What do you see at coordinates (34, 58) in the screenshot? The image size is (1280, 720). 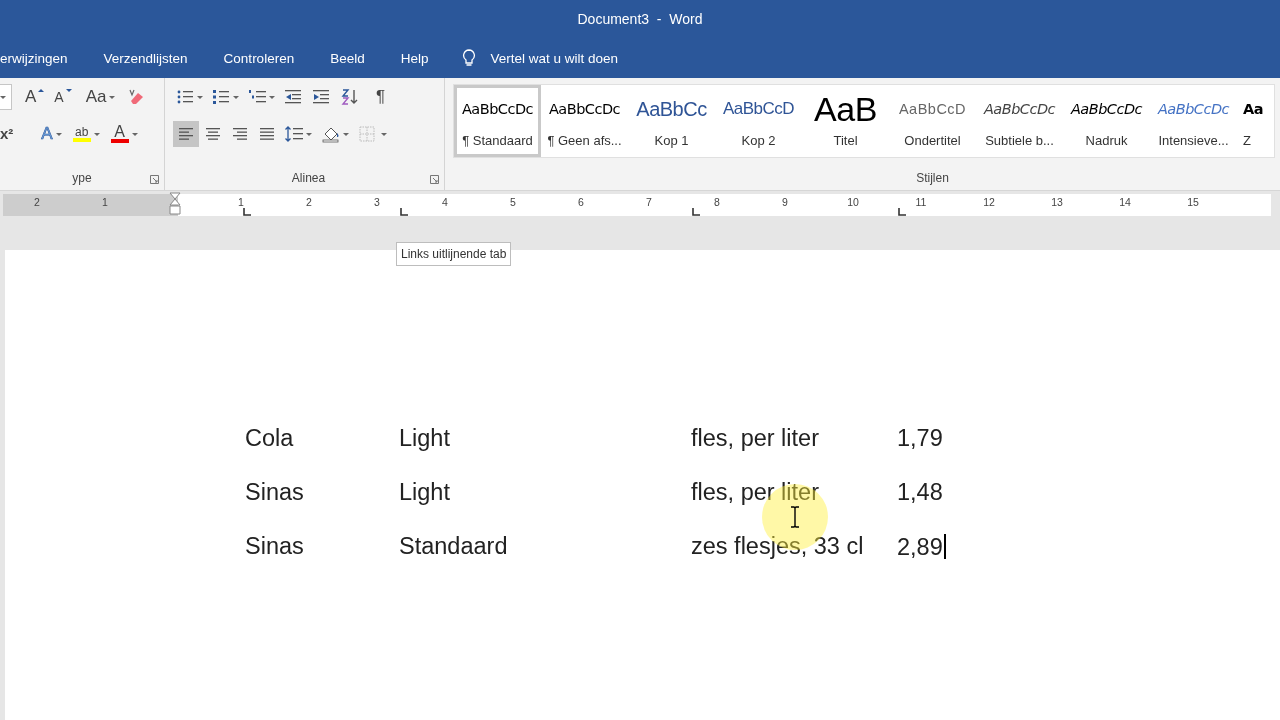 I see `ribbon-tab: erwijzingen` at bounding box center [34, 58].